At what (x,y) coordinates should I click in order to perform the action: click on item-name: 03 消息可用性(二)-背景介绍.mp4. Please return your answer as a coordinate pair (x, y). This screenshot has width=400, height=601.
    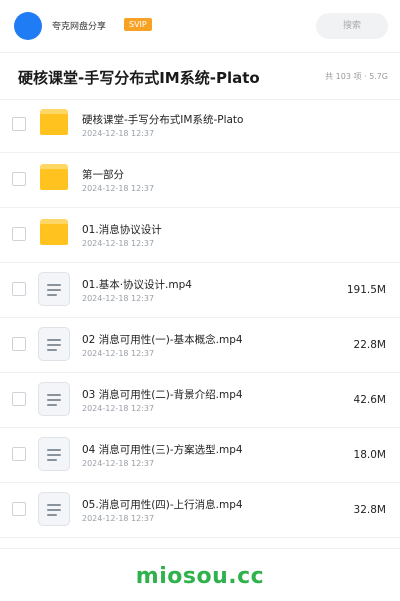
    Looking at the image, I should click on (162, 395).